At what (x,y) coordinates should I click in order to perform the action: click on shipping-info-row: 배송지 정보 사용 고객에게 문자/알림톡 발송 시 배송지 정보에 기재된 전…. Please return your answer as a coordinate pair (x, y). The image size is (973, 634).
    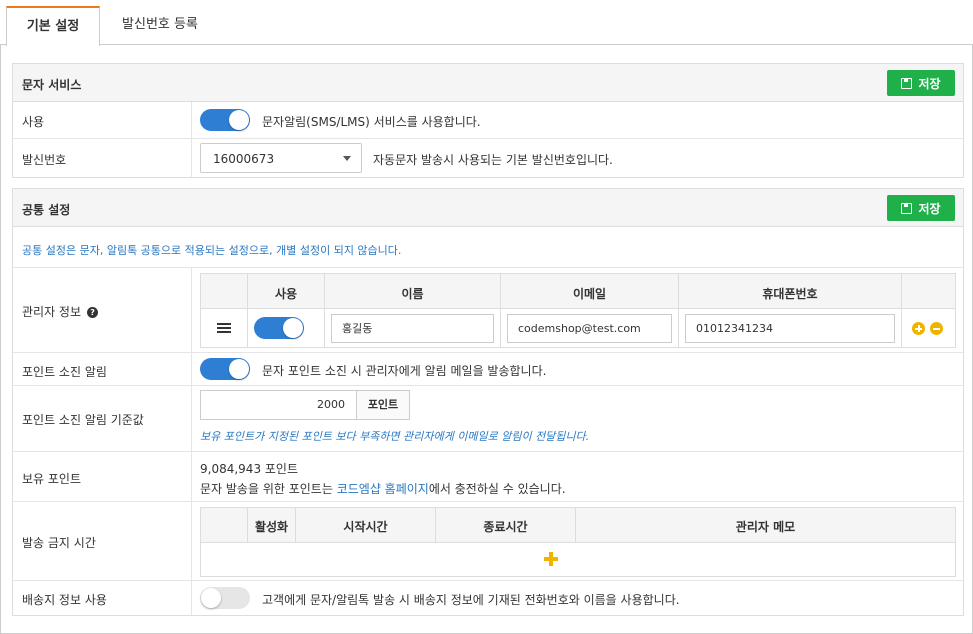
    Looking at the image, I should click on (488, 598).